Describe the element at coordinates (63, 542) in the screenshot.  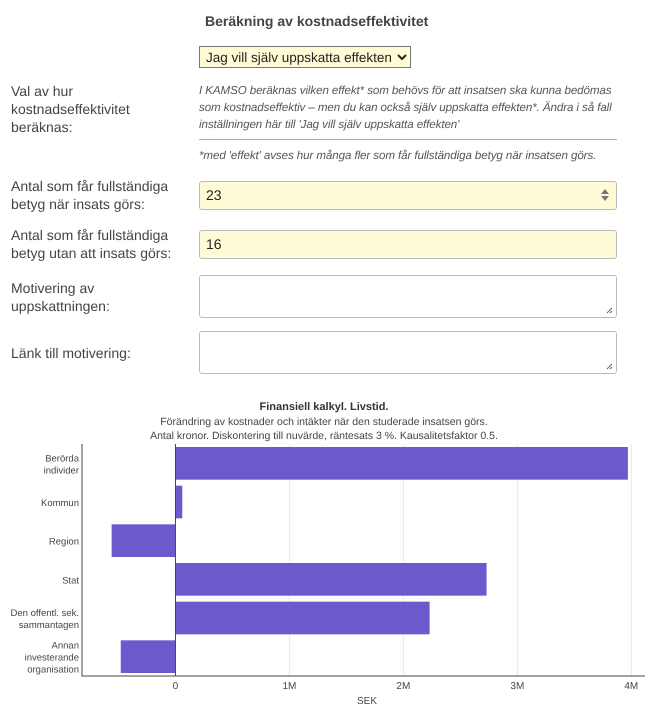
I see `category-label: Region` at that location.